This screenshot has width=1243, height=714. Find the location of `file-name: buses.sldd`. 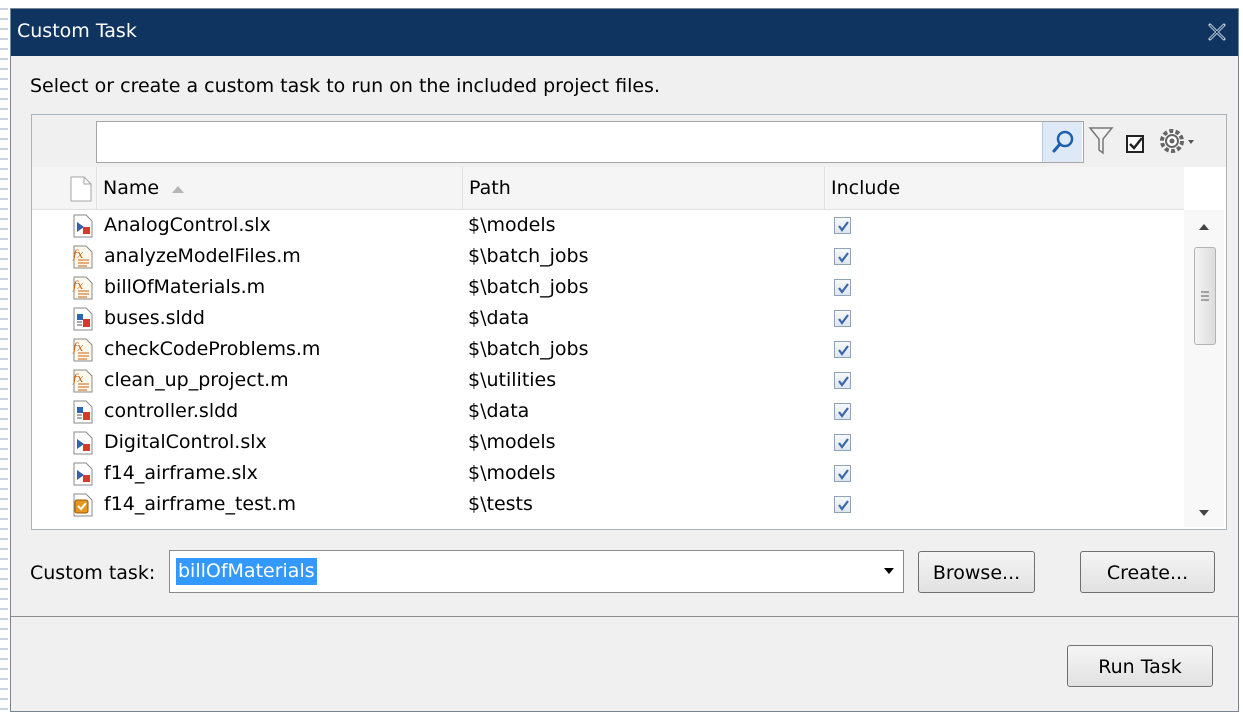

file-name: buses.sldd is located at coordinates (154, 318).